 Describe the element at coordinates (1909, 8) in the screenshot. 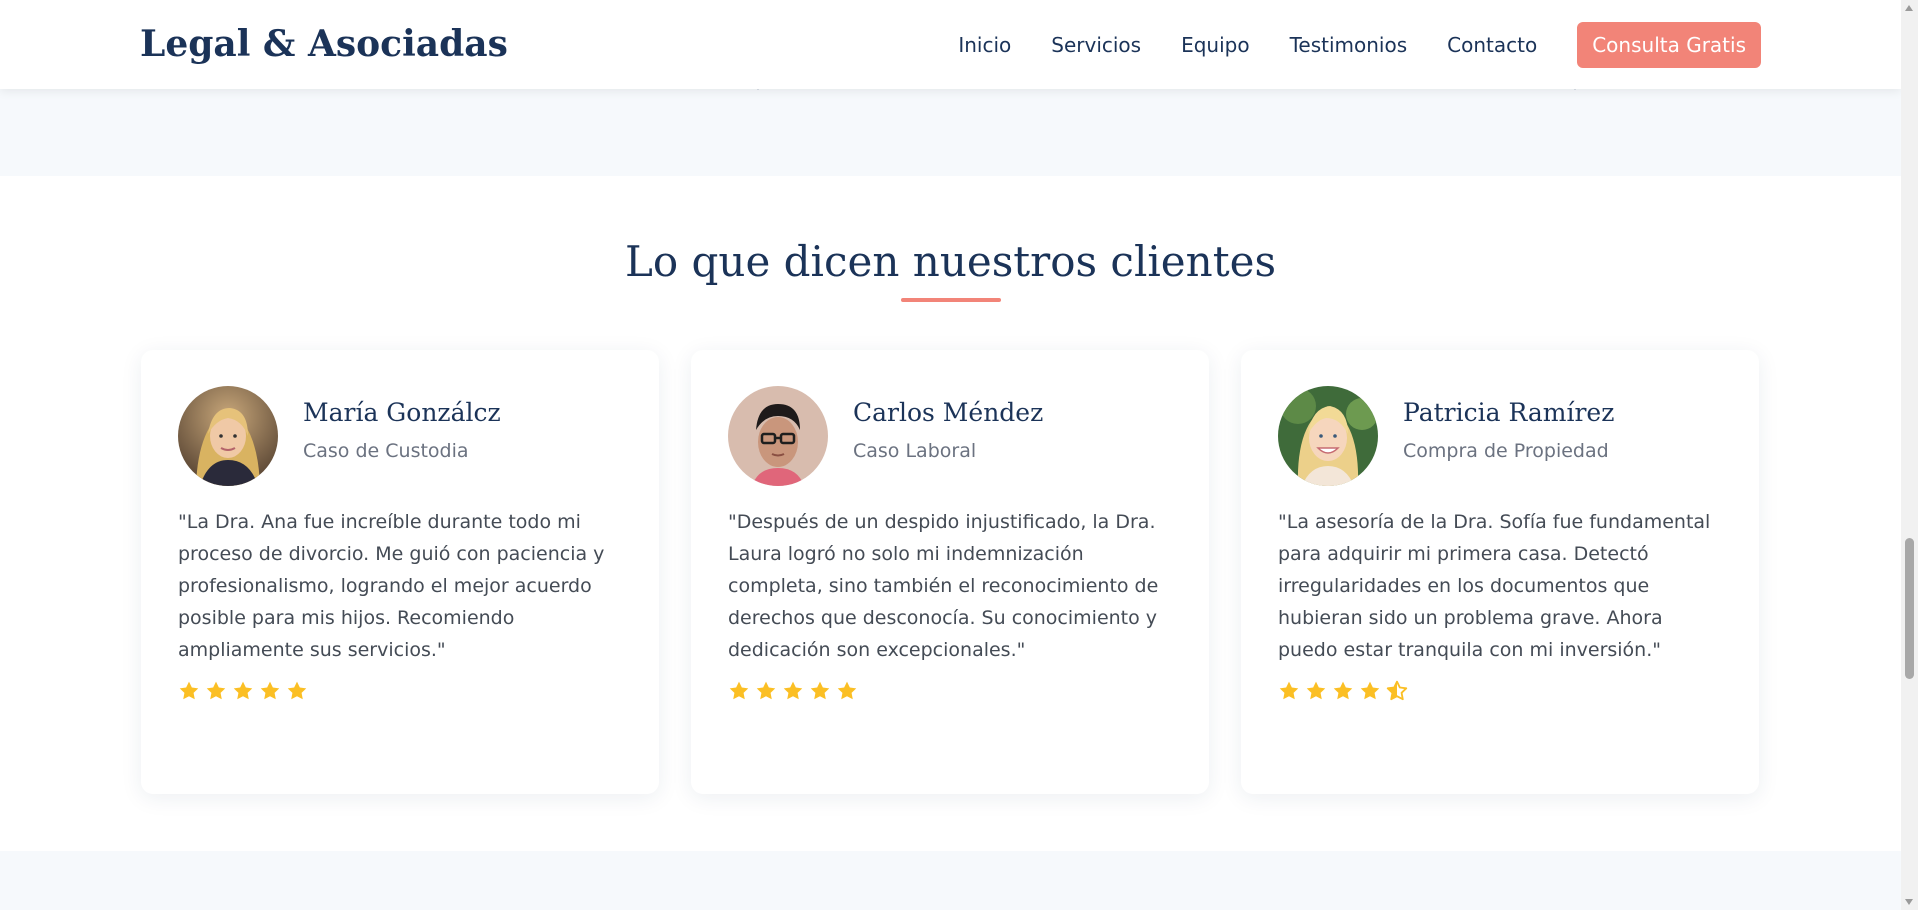

I see `scroll-up-arrow-icon` at that location.